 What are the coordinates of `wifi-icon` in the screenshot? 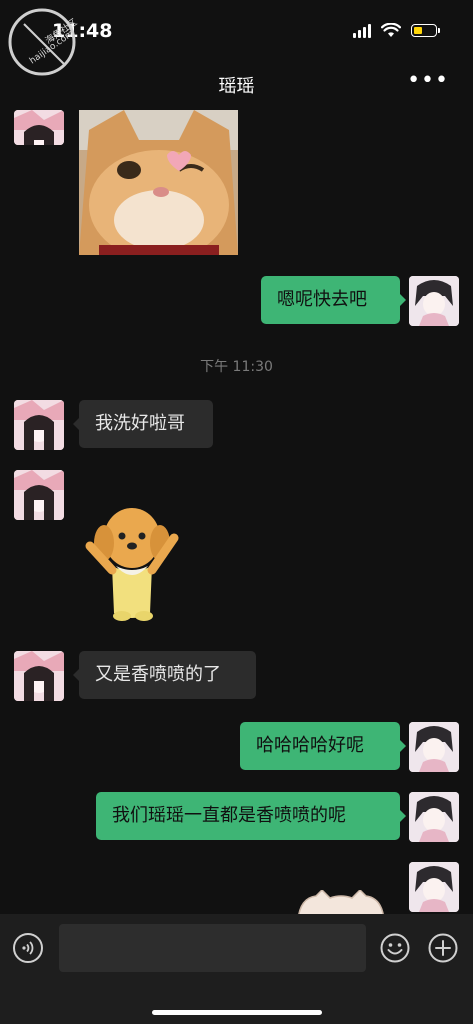 It's located at (391, 30).